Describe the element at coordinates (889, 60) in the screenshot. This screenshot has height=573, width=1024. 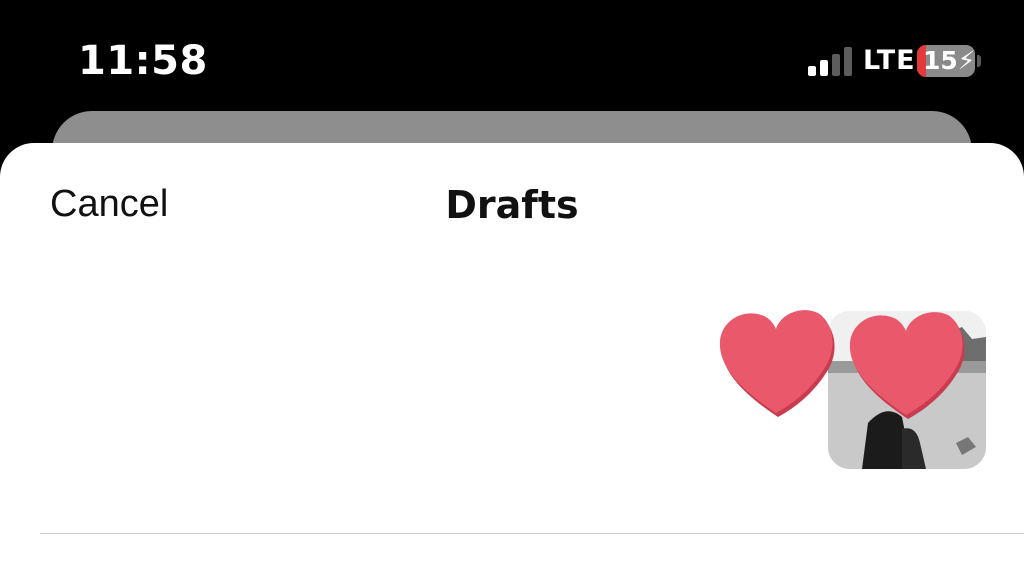
I see `network-type: LTE` at that location.